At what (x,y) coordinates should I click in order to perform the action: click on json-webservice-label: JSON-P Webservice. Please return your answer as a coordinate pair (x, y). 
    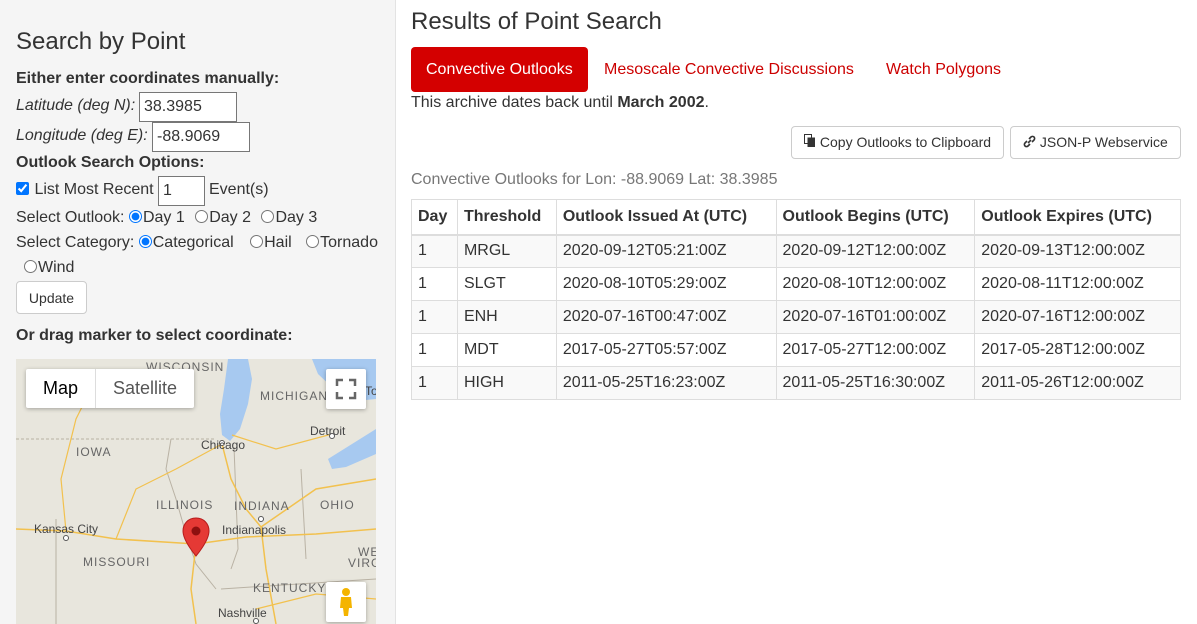
    Looking at the image, I should click on (1103, 142).